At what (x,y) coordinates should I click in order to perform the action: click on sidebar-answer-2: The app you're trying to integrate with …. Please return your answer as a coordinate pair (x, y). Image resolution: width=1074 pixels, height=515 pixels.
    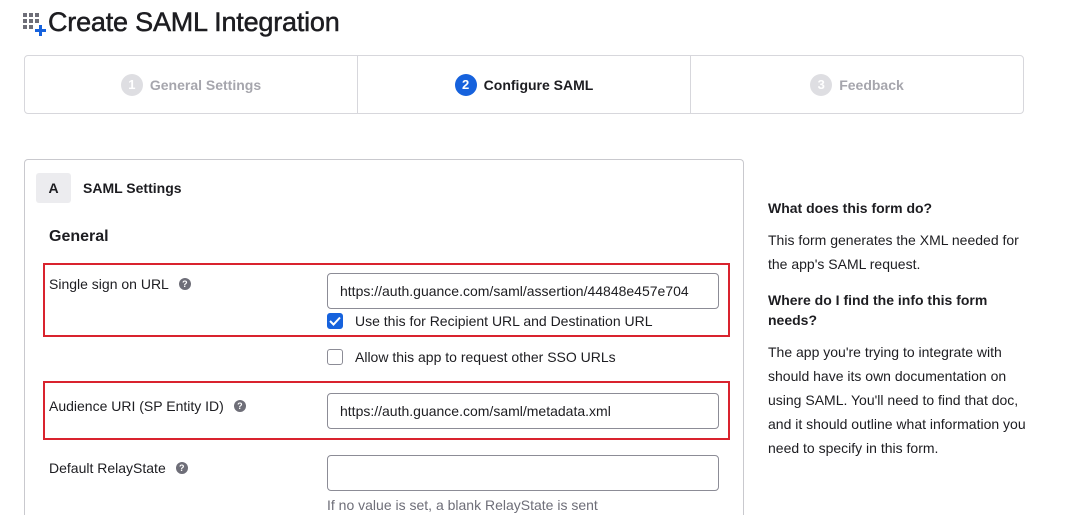
    Looking at the image, I should click on (897, 400).